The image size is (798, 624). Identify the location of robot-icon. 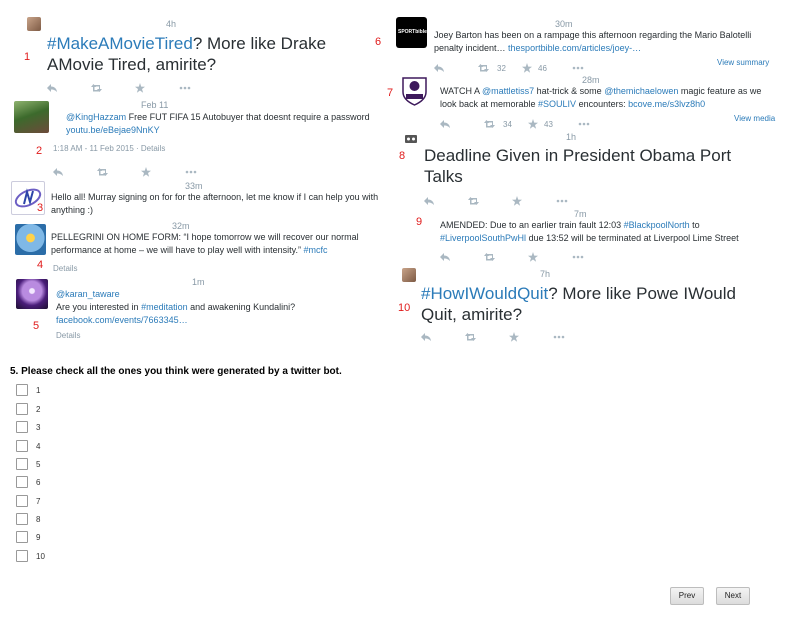
(411, 139).